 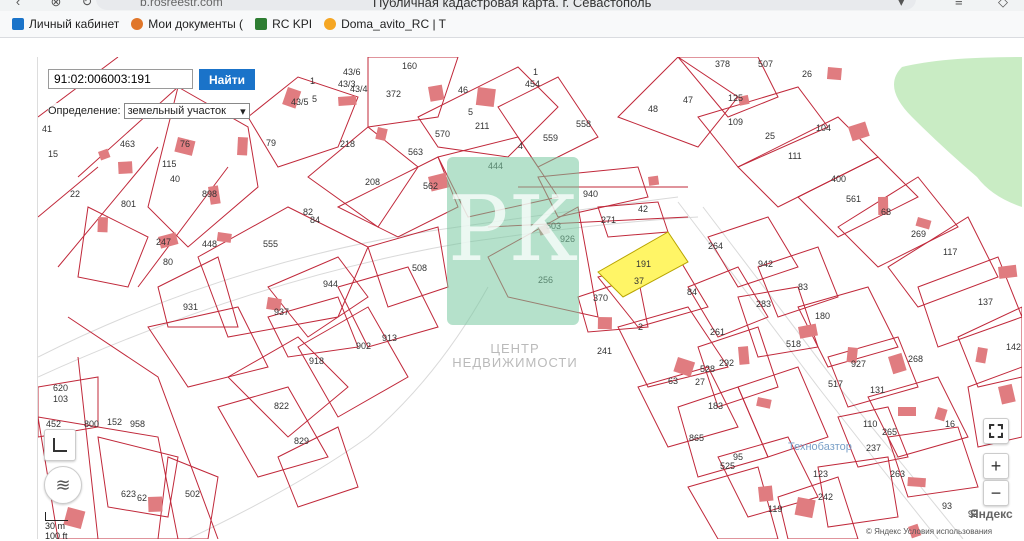 What do you see at coordinates (394, 24) in the screenshot?
I see `bookmark-label: Doma_avito_RC | T` at bounding box center [394, 24].